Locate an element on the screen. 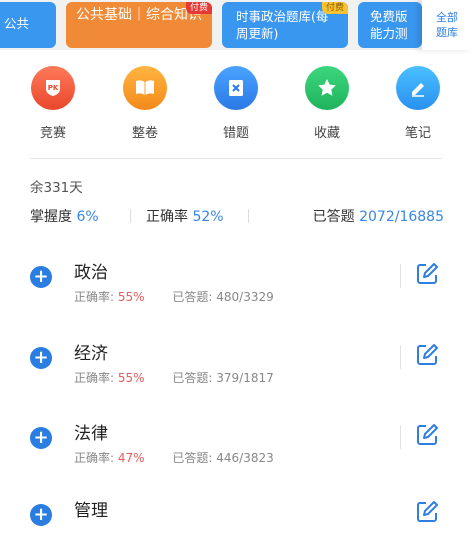  mastery-value: 6% is located at coordinates (87, 217).